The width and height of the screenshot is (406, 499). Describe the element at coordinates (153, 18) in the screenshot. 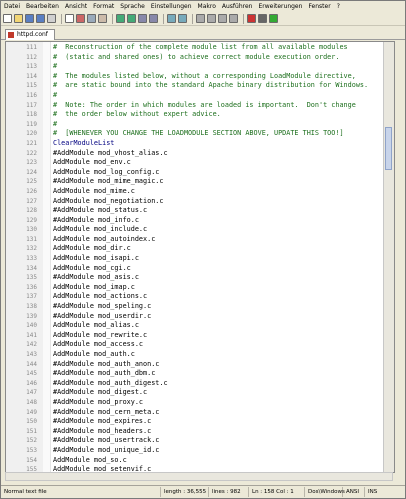

I see `replace-icon` at that location.